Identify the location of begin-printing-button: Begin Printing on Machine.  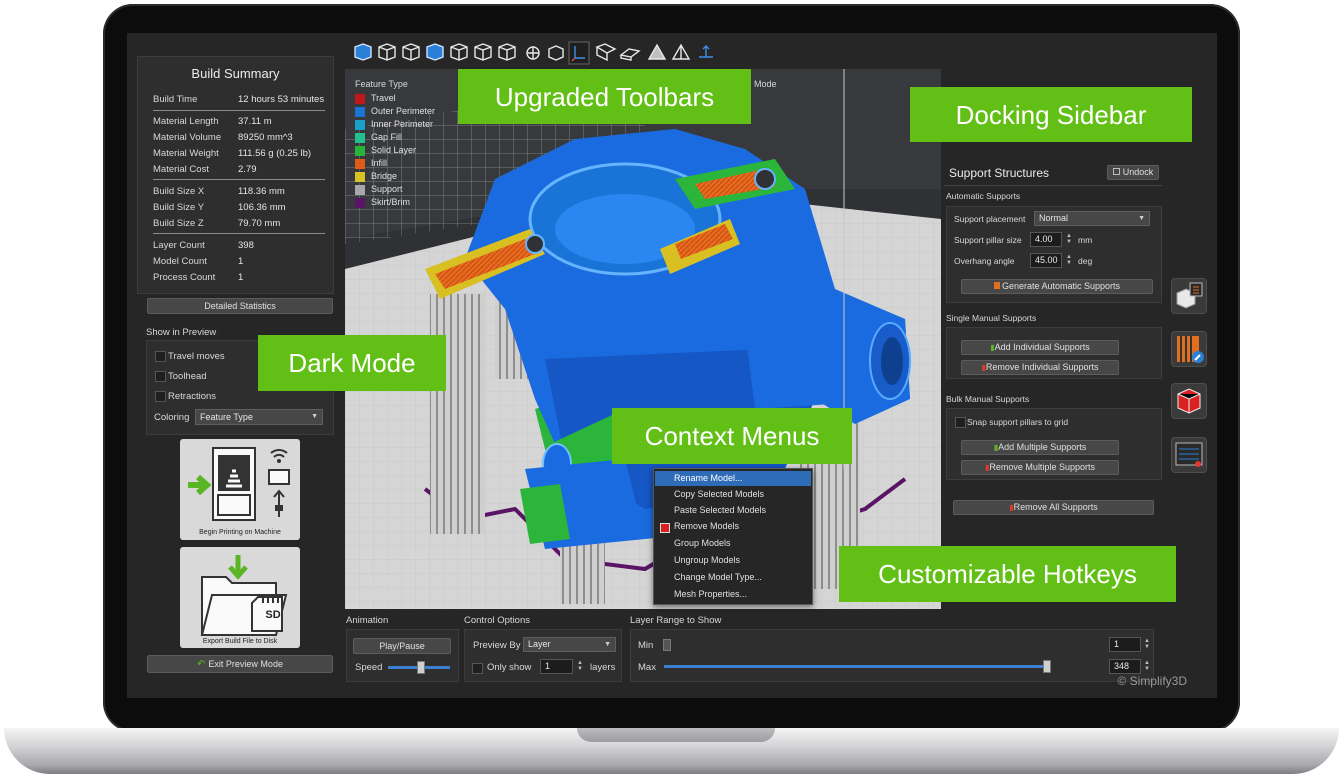
(240, 489).